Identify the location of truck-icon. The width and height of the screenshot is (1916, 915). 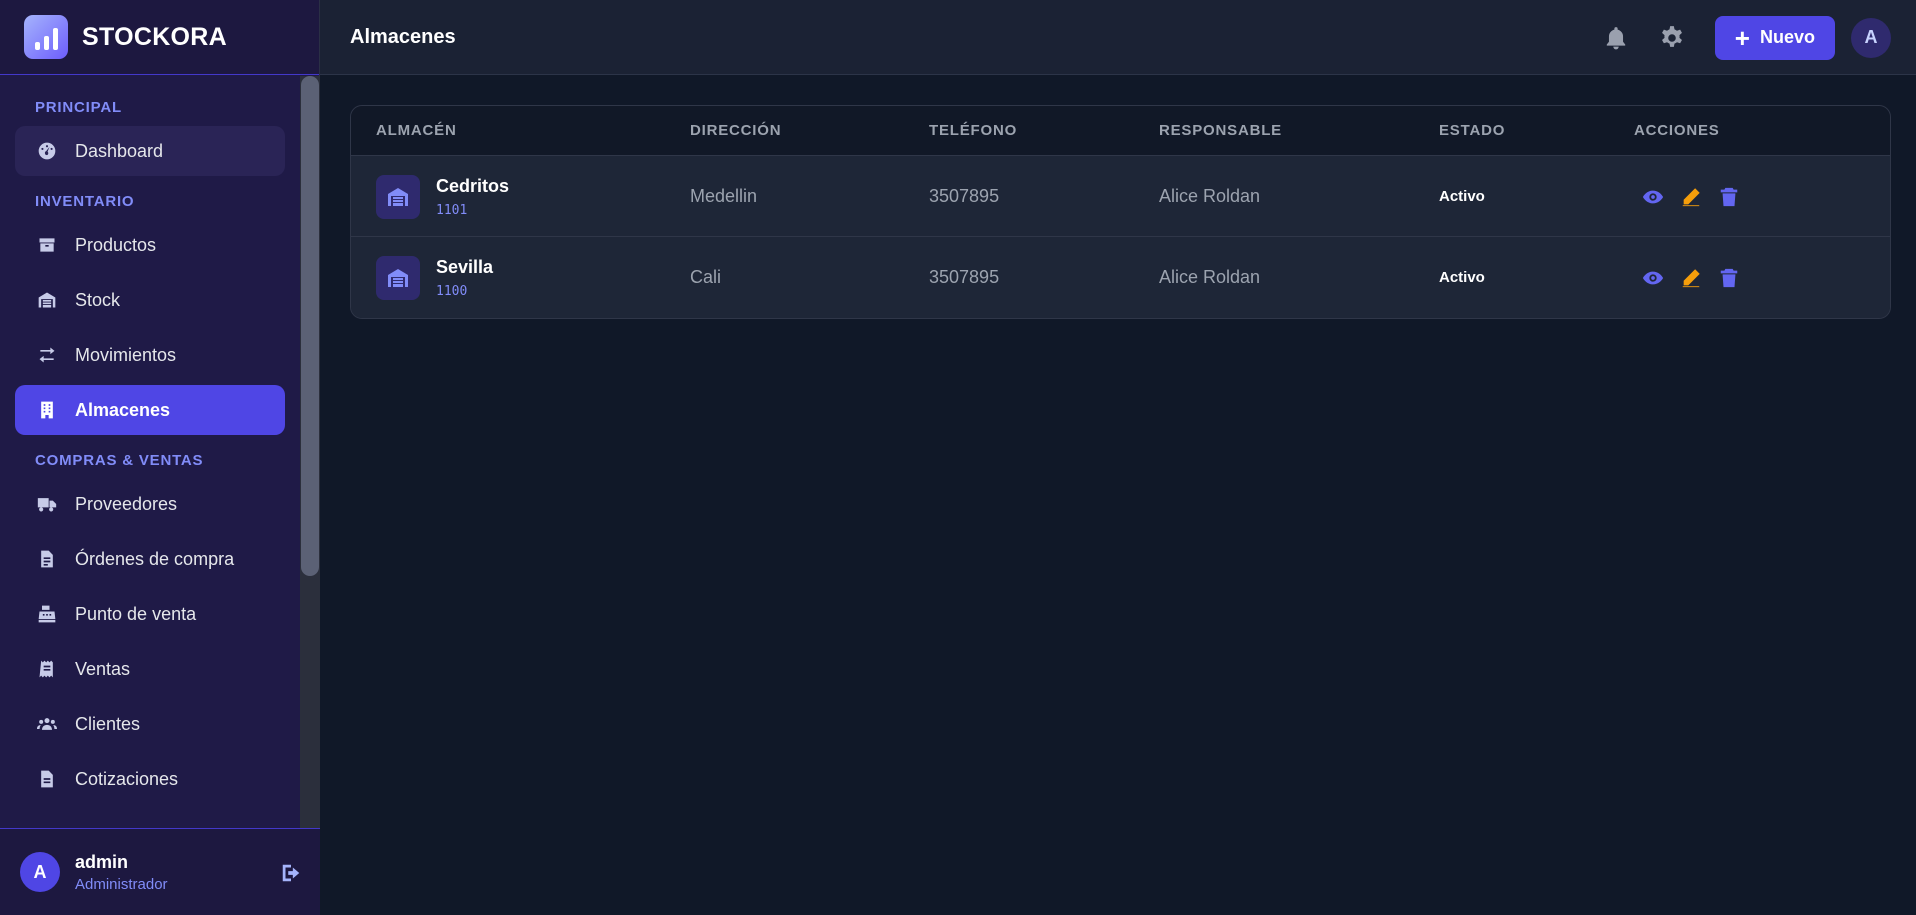
(47, 504).